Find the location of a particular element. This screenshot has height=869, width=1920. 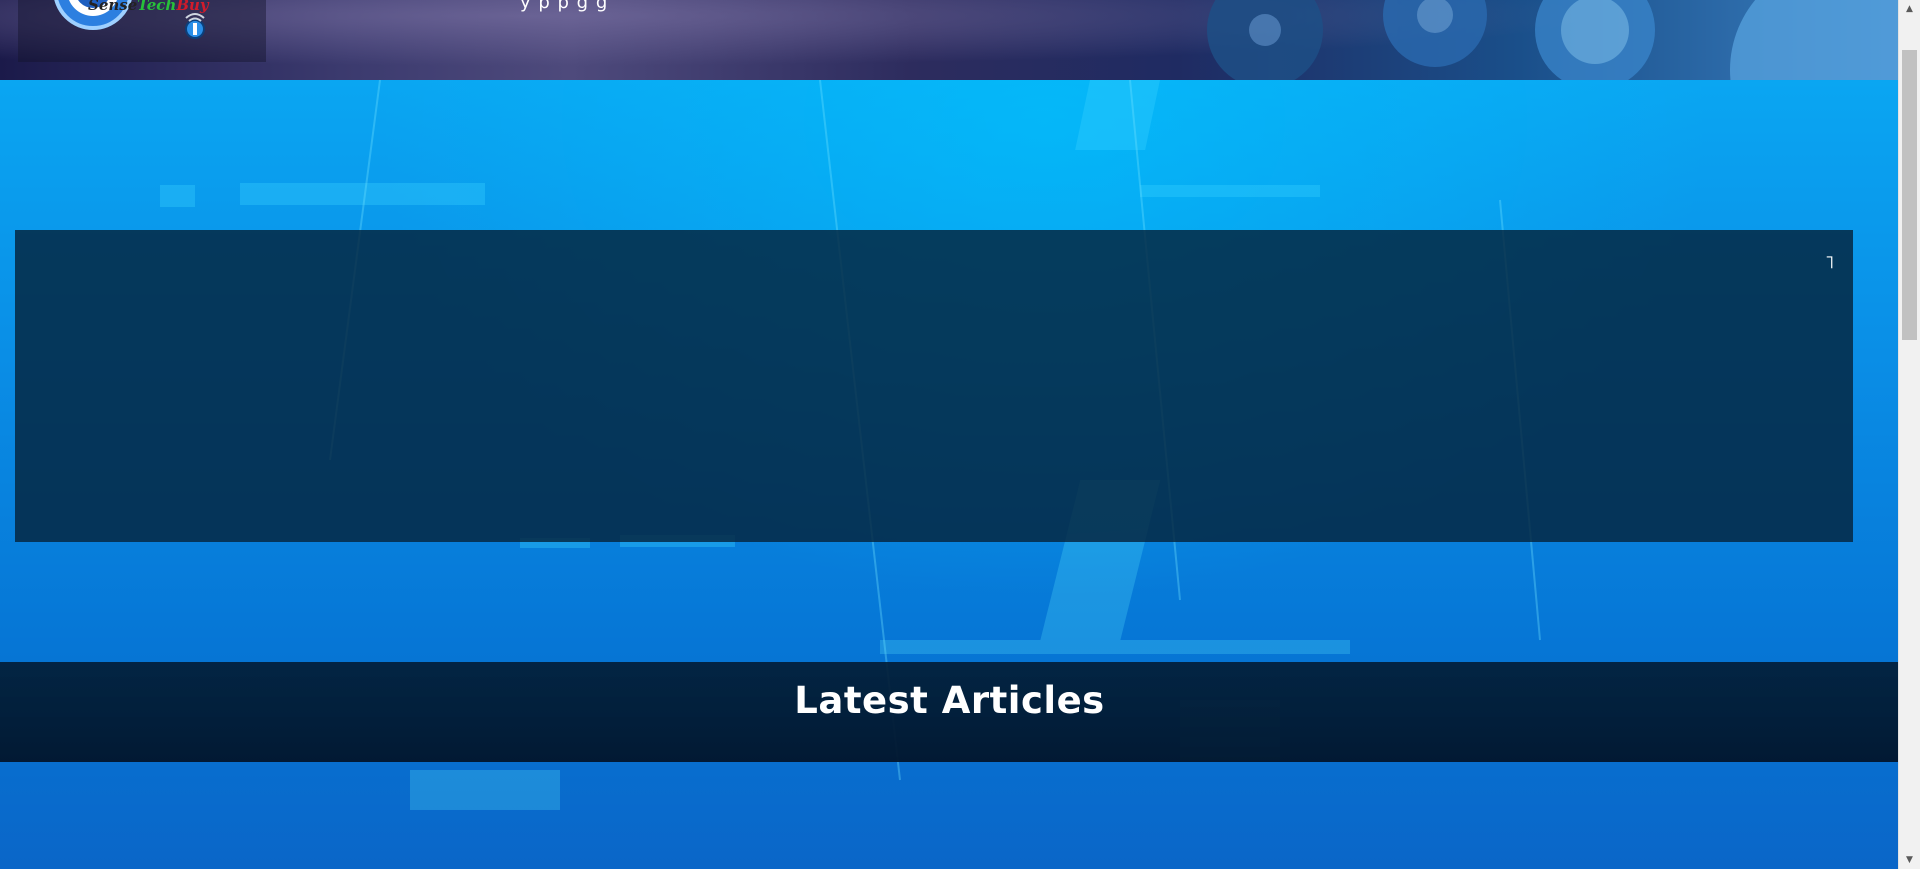

logo-text-part-1: Sense is located at coordinates (113, 7).